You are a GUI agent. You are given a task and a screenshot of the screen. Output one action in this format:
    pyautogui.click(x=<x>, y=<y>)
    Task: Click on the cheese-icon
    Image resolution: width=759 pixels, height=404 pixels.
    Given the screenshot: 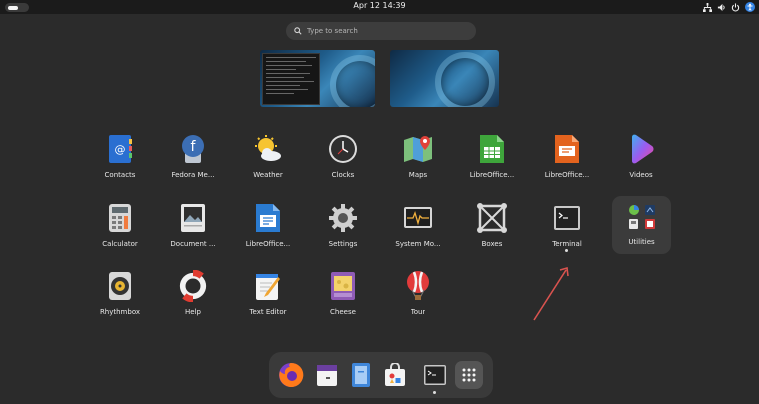 What is the action you would take?
    pyautogui.click(x=343, y=286)
    